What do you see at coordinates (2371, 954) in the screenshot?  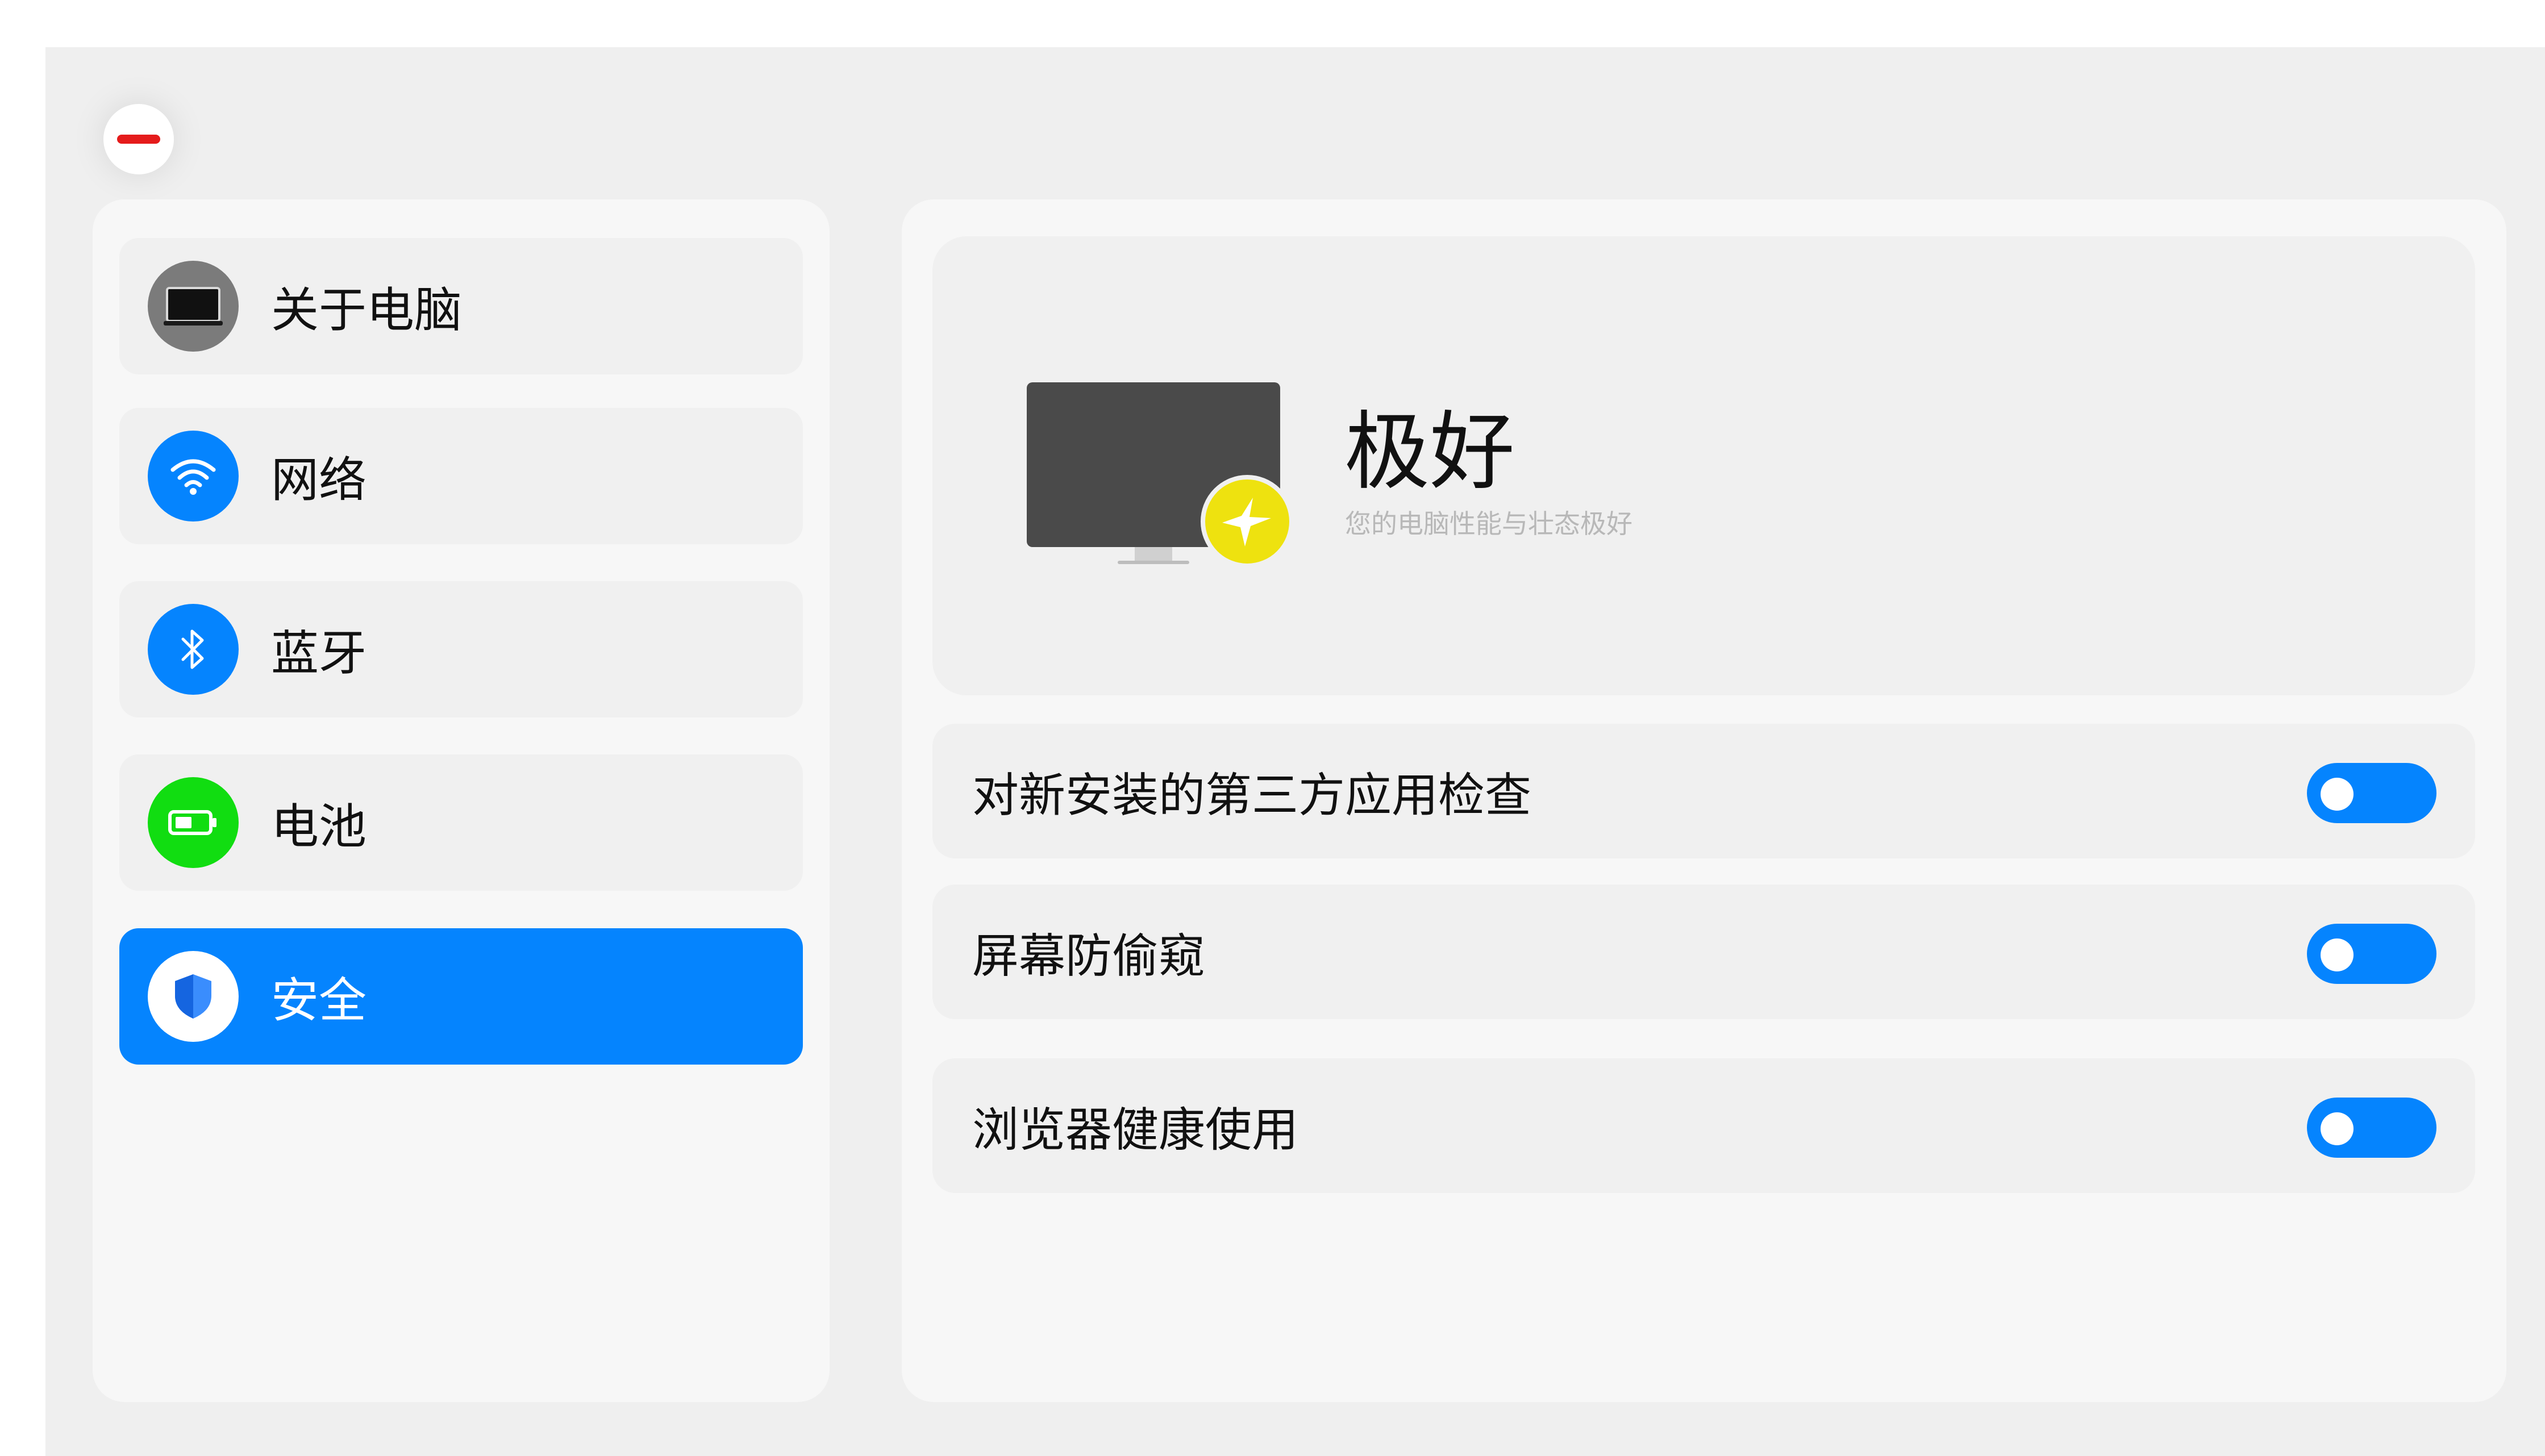 I see `privacy-screen-toggle` at bounding box center [2371, 954].